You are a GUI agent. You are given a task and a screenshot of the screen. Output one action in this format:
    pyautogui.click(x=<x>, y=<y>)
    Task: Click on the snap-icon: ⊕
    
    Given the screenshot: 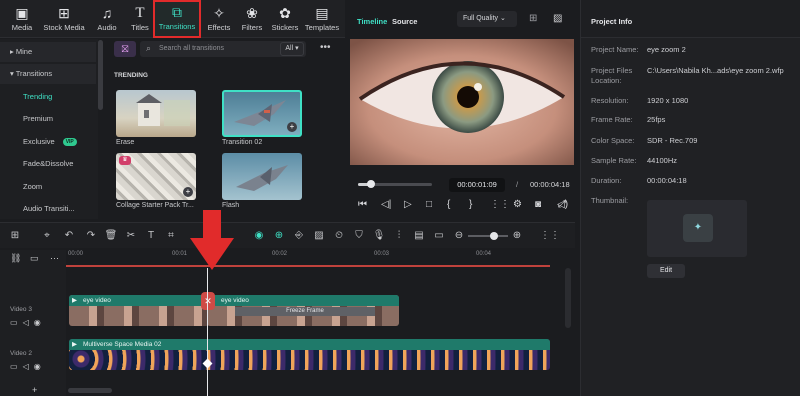 What is the action you would take?
    pyautogui.click(x=279, y=236)
    